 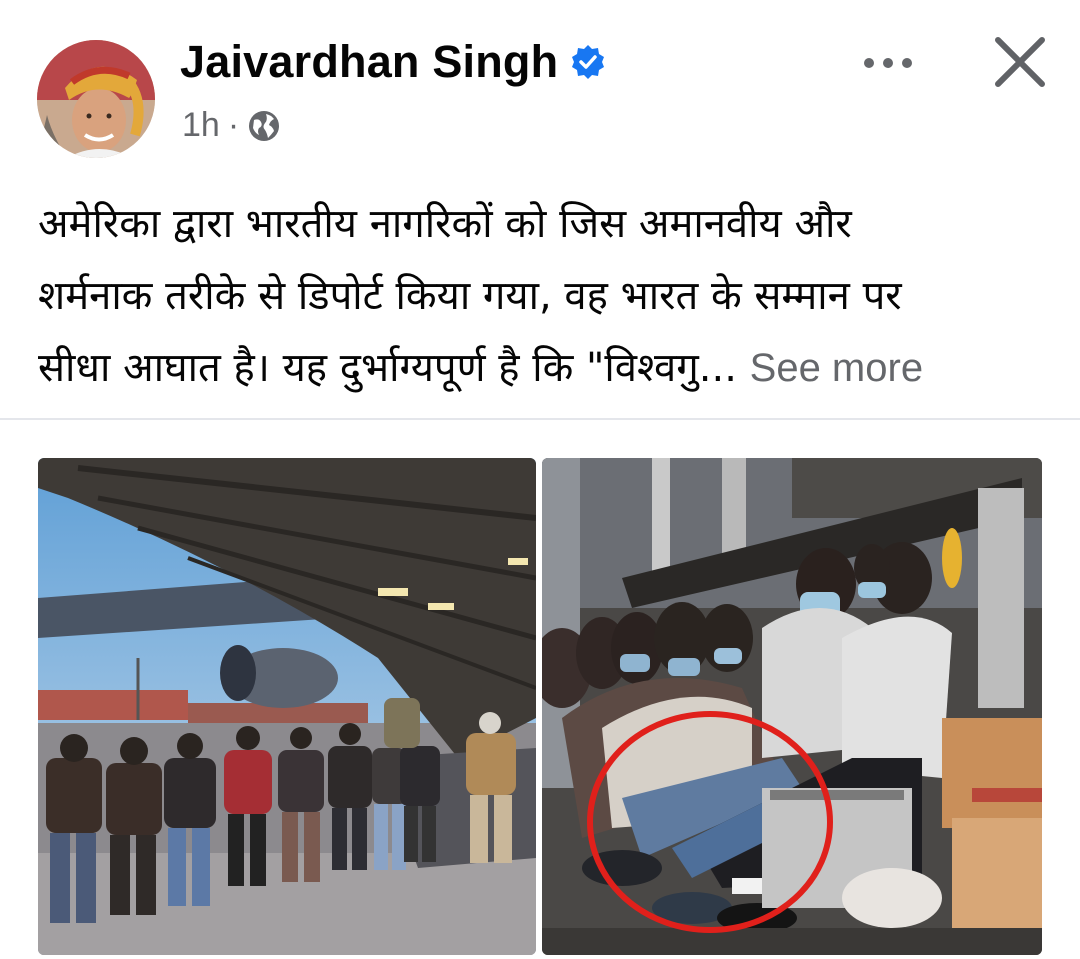 What do you see at coordinates (369, 62) in the screenshot?
I see `author-name: Jaivardhan Singh` at bounding box center [369, 62].